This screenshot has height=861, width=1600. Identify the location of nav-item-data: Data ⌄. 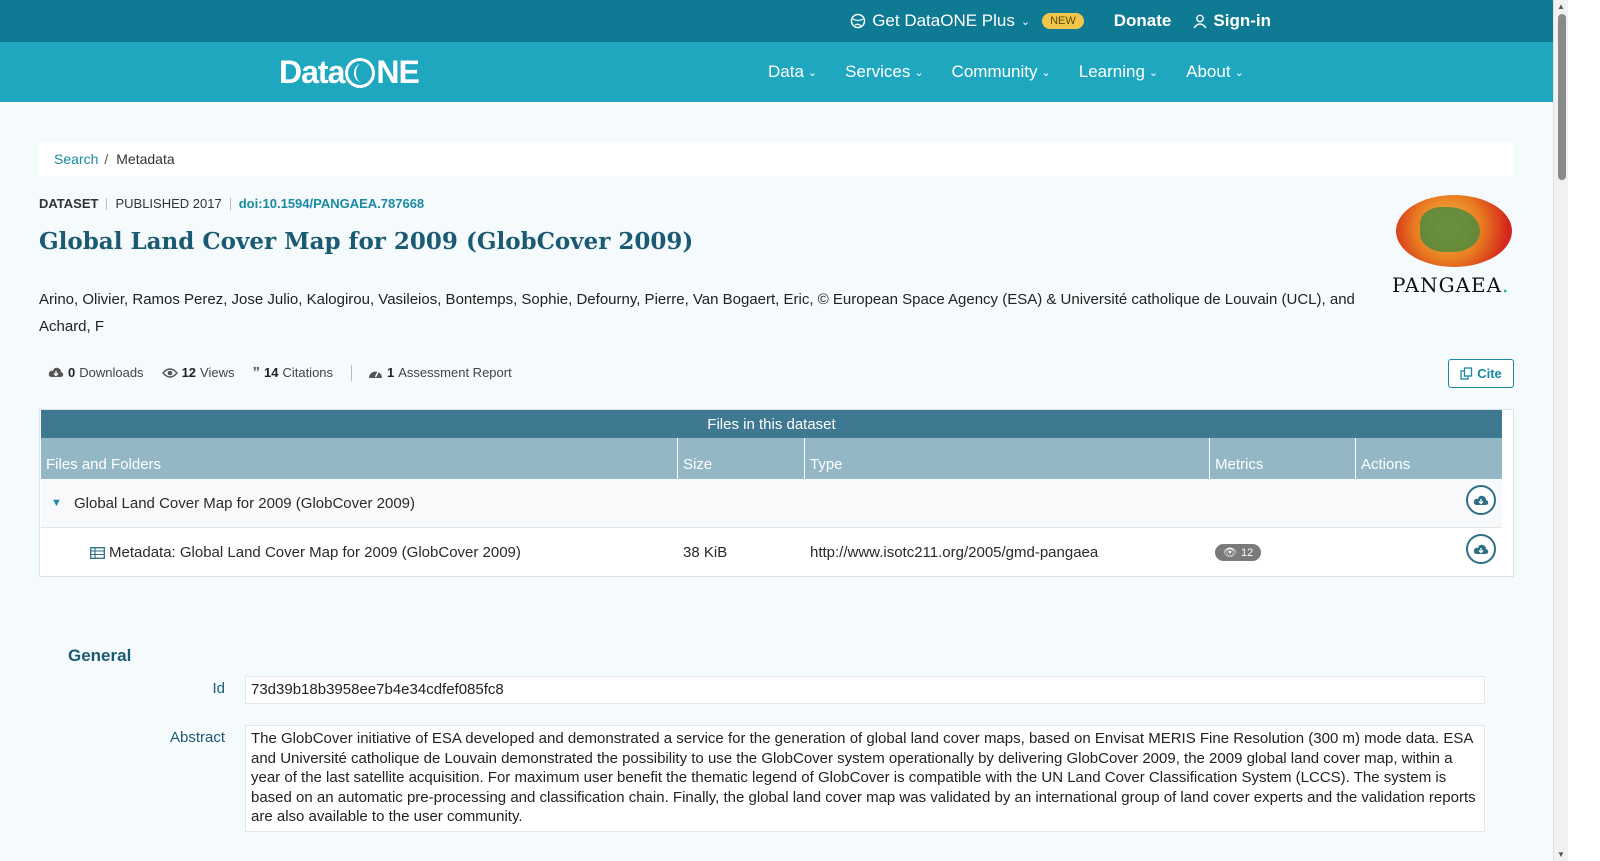
(792, 72).